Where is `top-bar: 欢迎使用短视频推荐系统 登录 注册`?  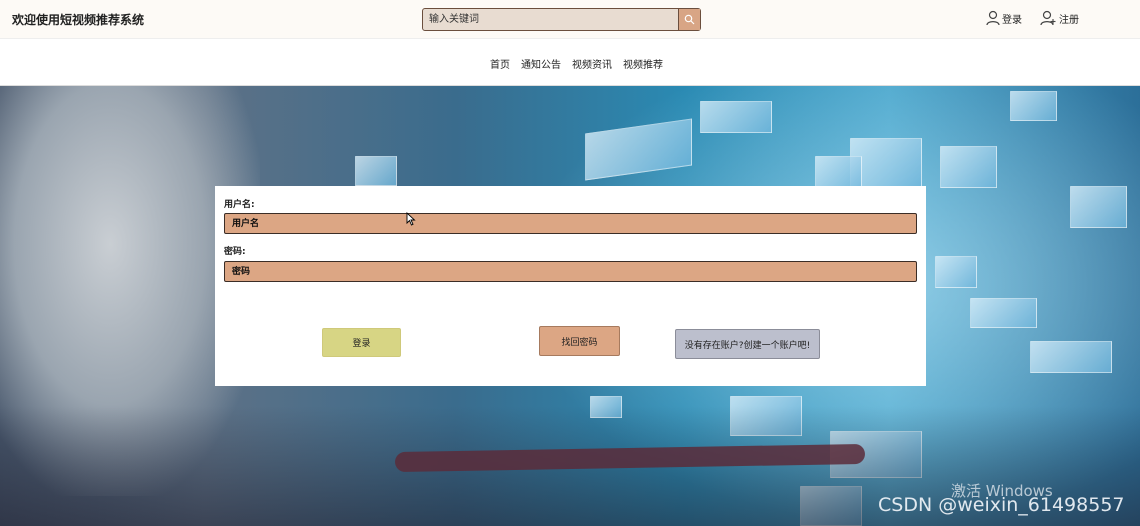
top-bar: 欢迎使用短视频推荐系统 登录 注册 is located at coordinates (570, 19).